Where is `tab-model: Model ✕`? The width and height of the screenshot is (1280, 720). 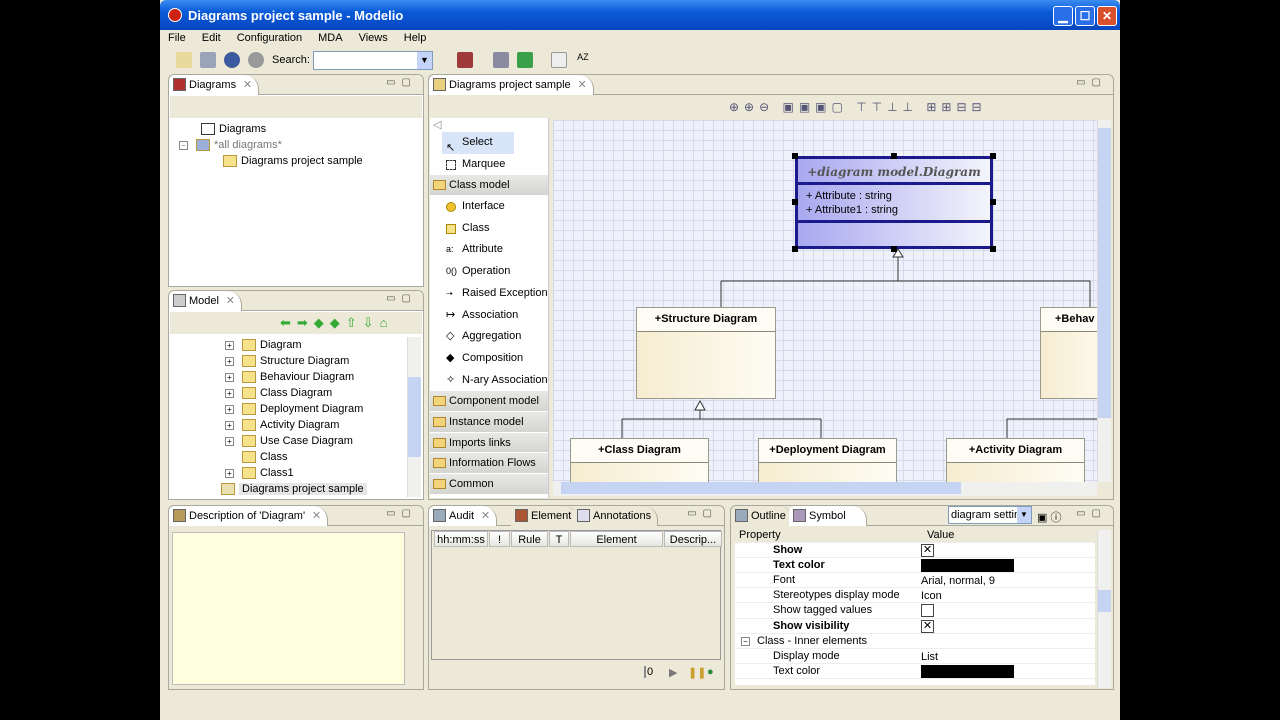
tab-model: Model ✕ is located at coordinates (205, 301).